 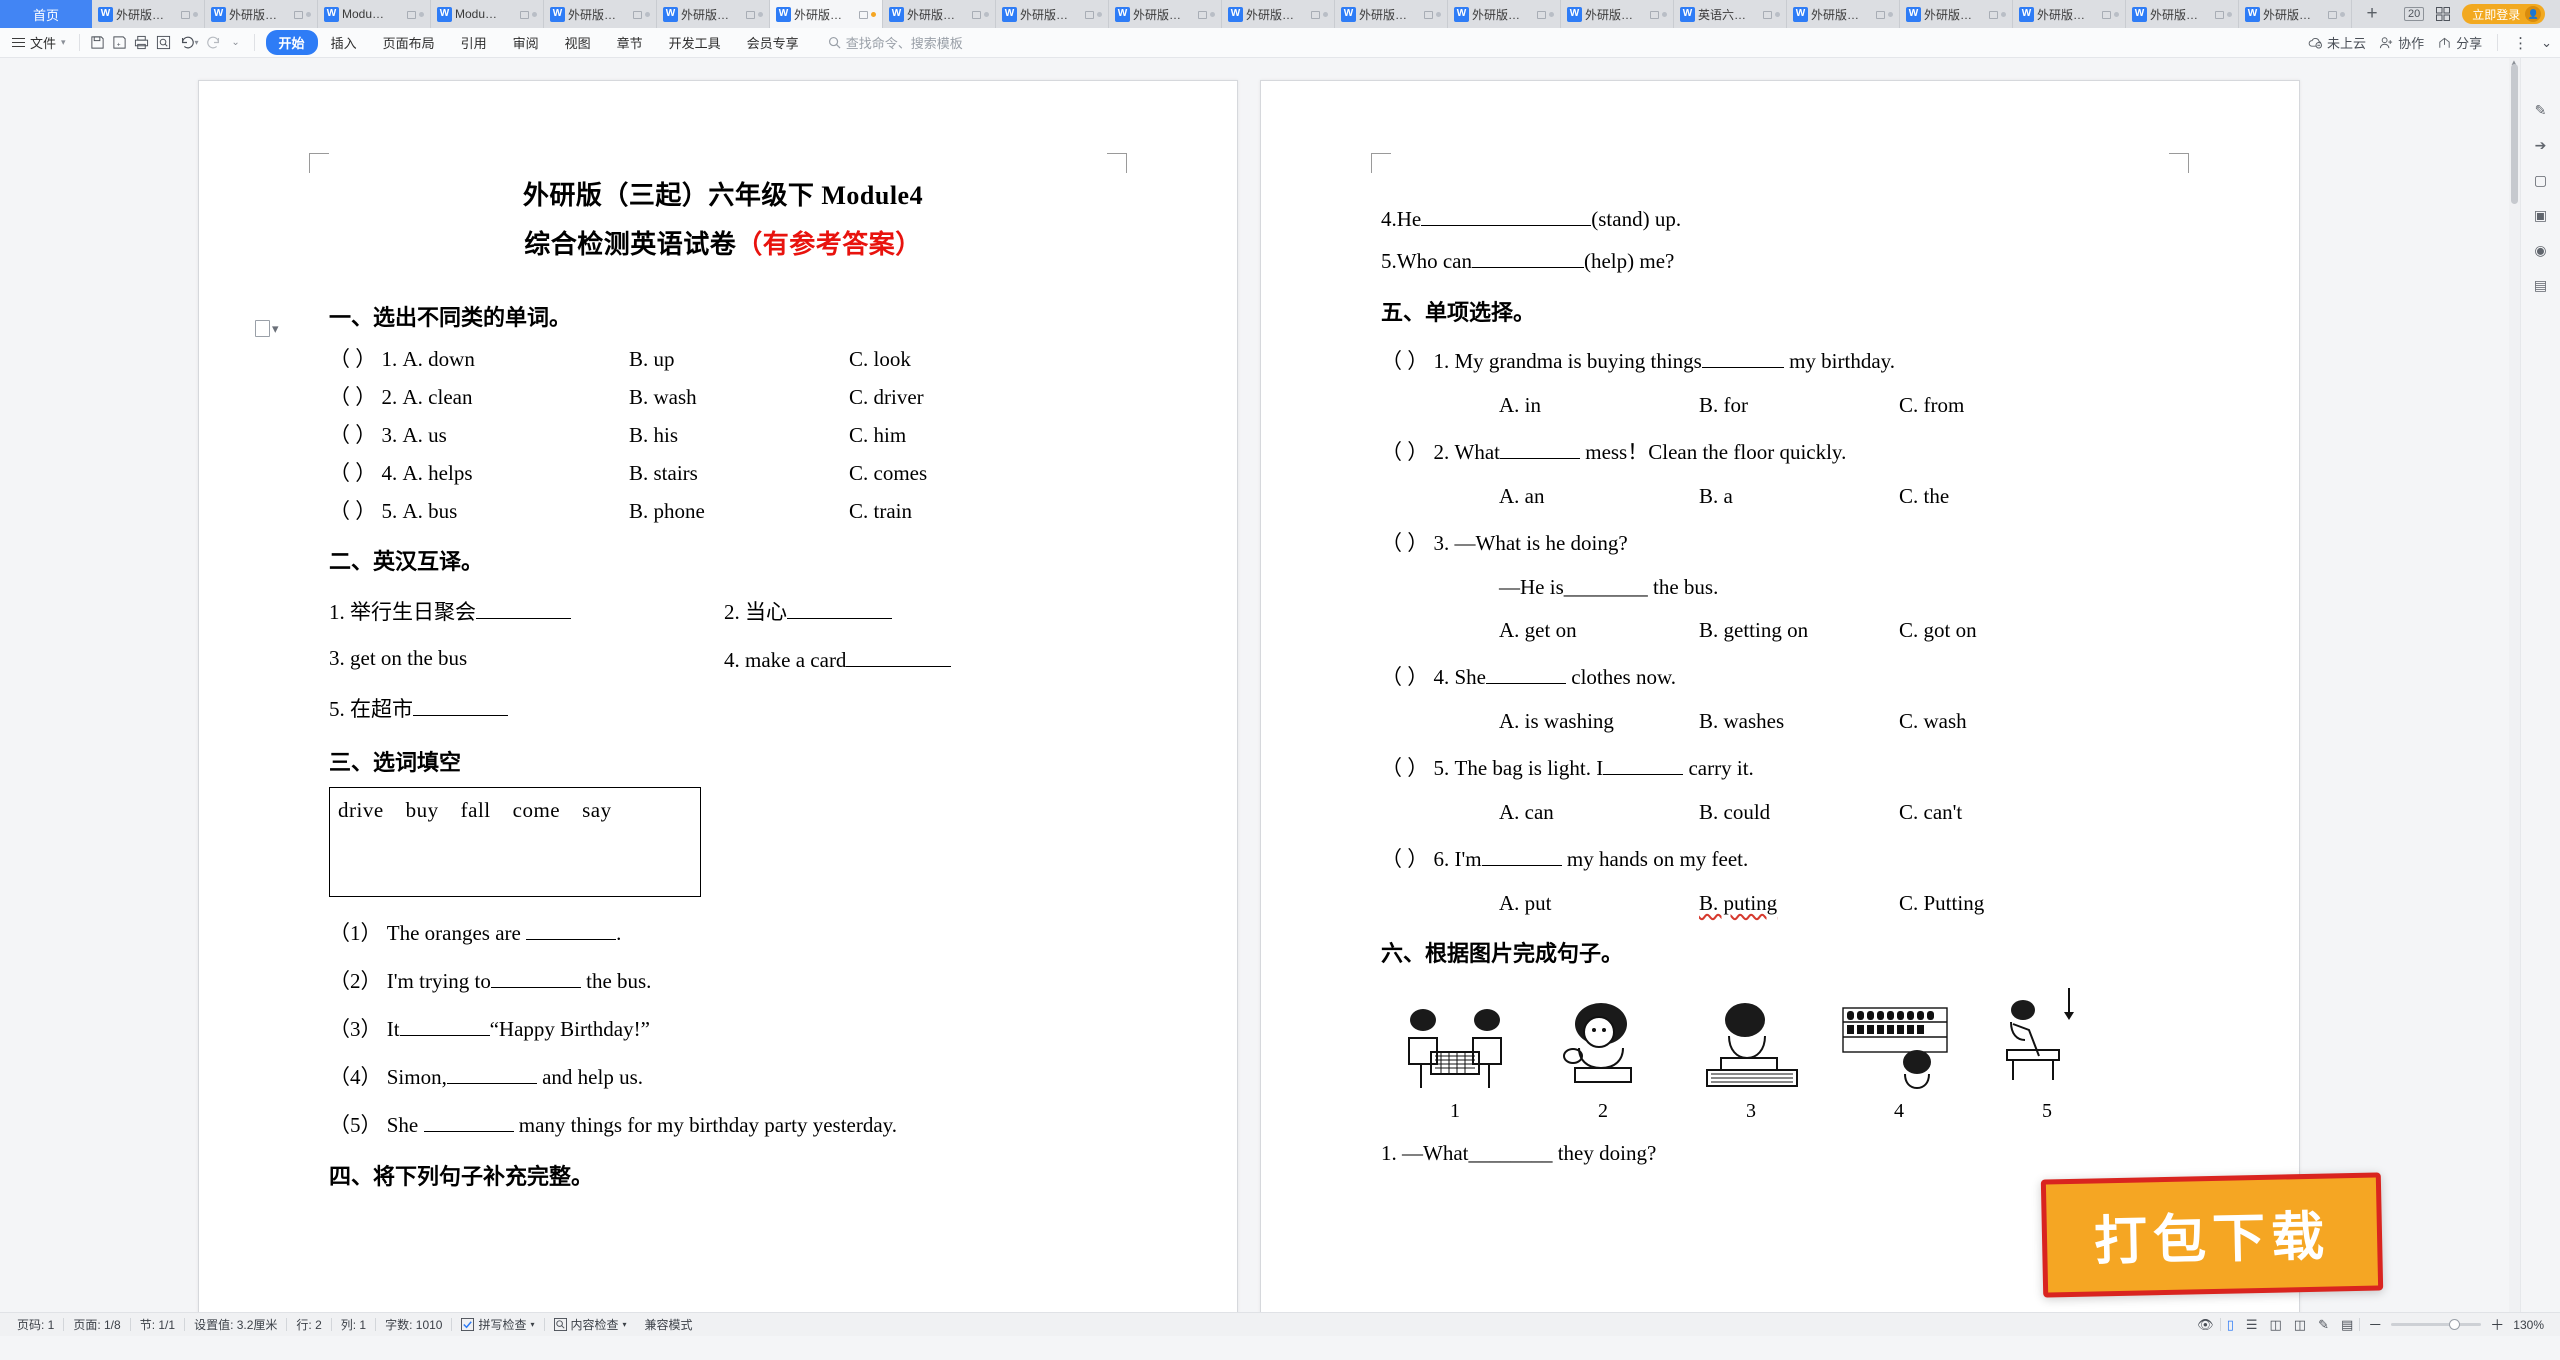 I want to click on shapes-tool-icon: ▢, so click(x=2540, y=180).